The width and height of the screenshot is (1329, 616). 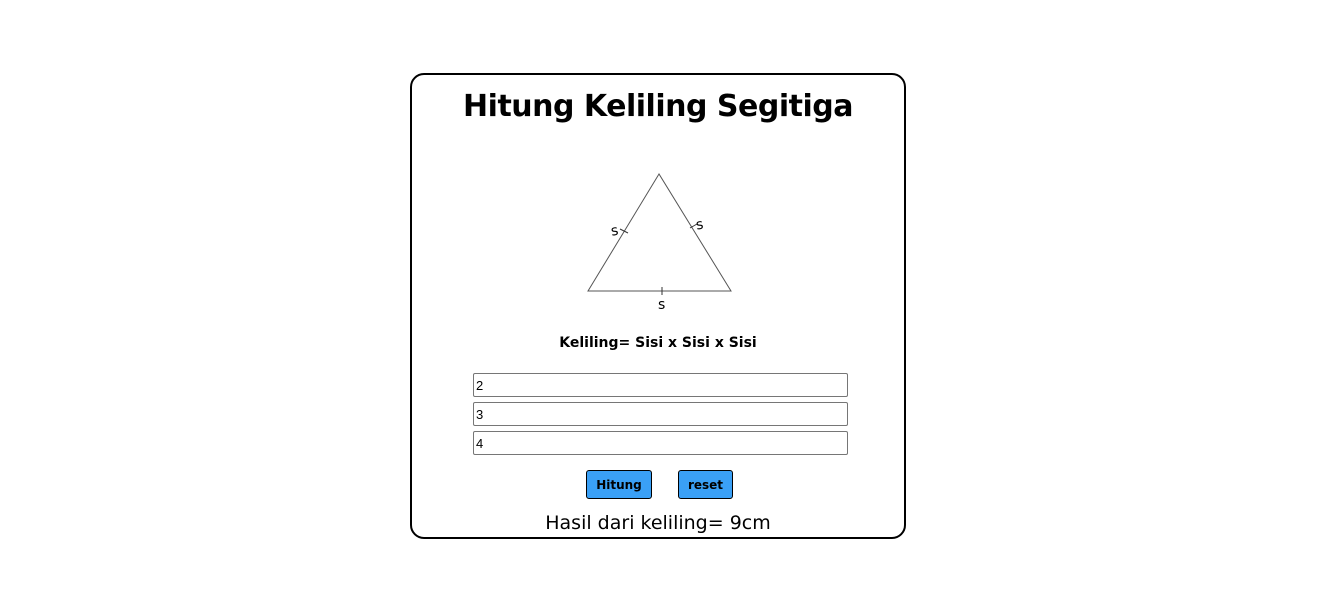 I want to click on triangle-diagram: s s s, so click(x=662, y=241).